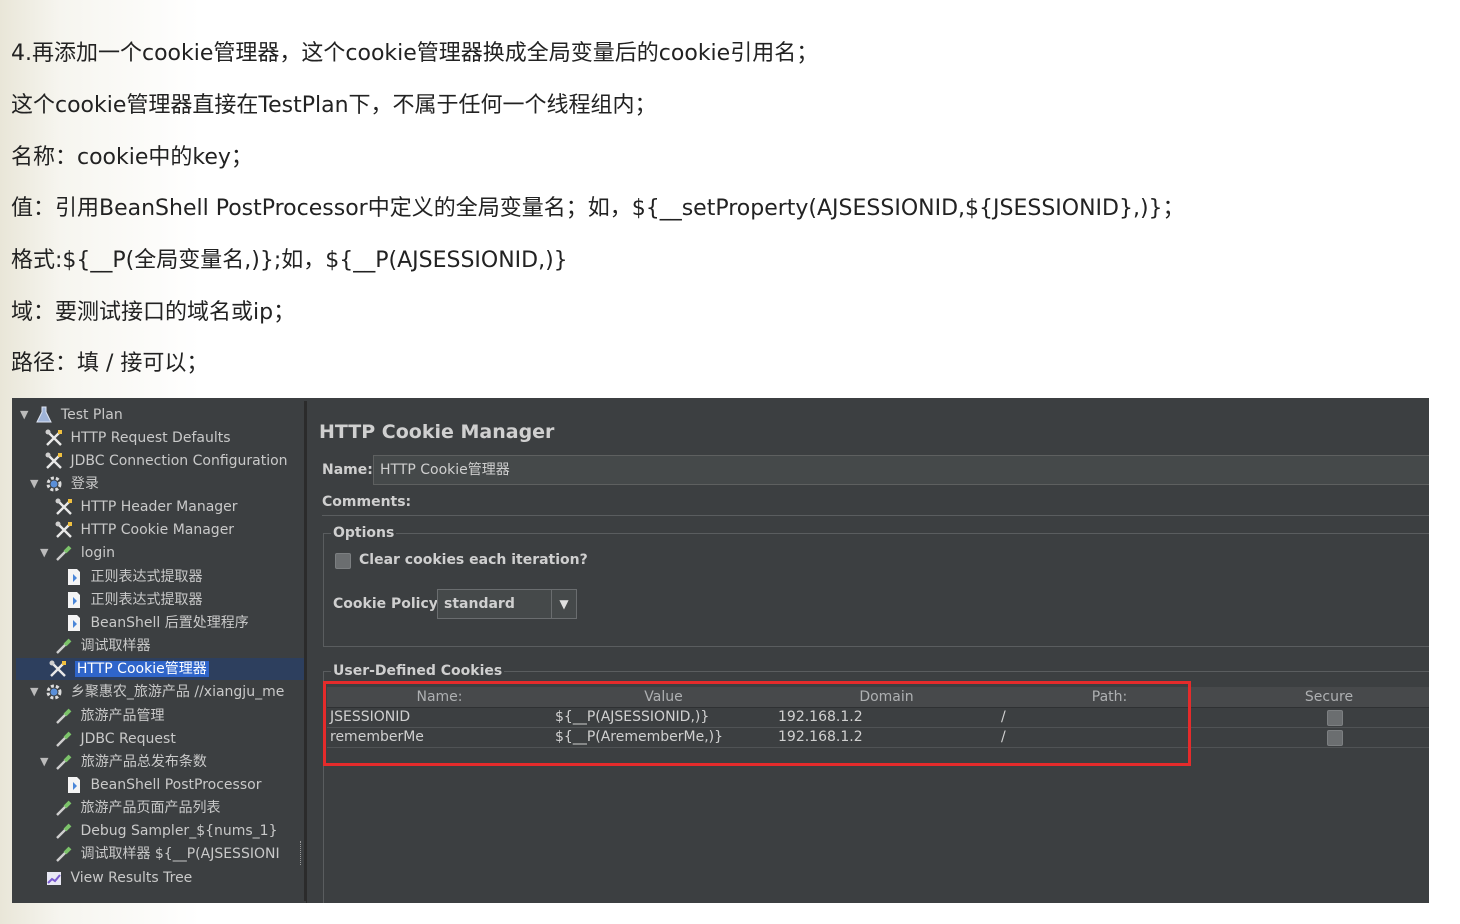 This screenshot has width=1460, height=924. I want to click on tree-node-debug-sampler-nums: Debug Sampler_${nums_1}, so click(166, 831).